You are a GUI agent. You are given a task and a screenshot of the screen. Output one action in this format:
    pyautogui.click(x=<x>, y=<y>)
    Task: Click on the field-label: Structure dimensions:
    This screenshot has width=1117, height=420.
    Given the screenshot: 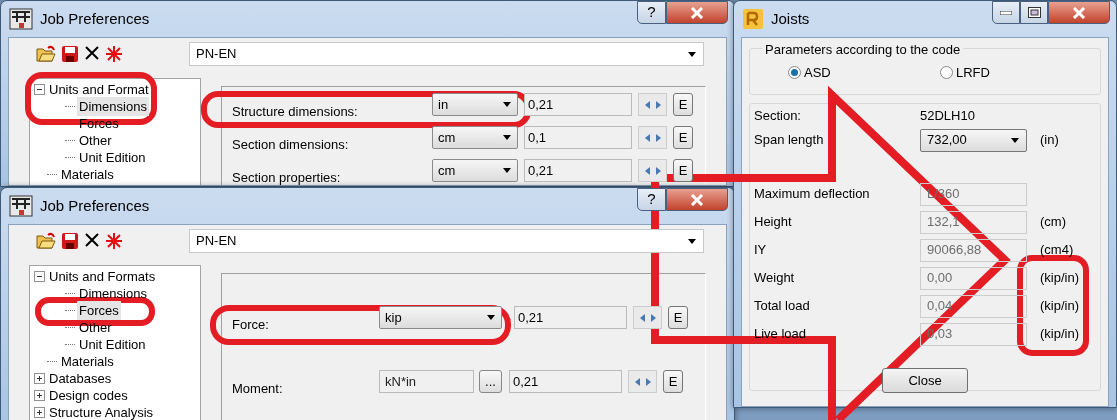 What is the action you would take?
    pyautogui.click(x=295, y=112)
    